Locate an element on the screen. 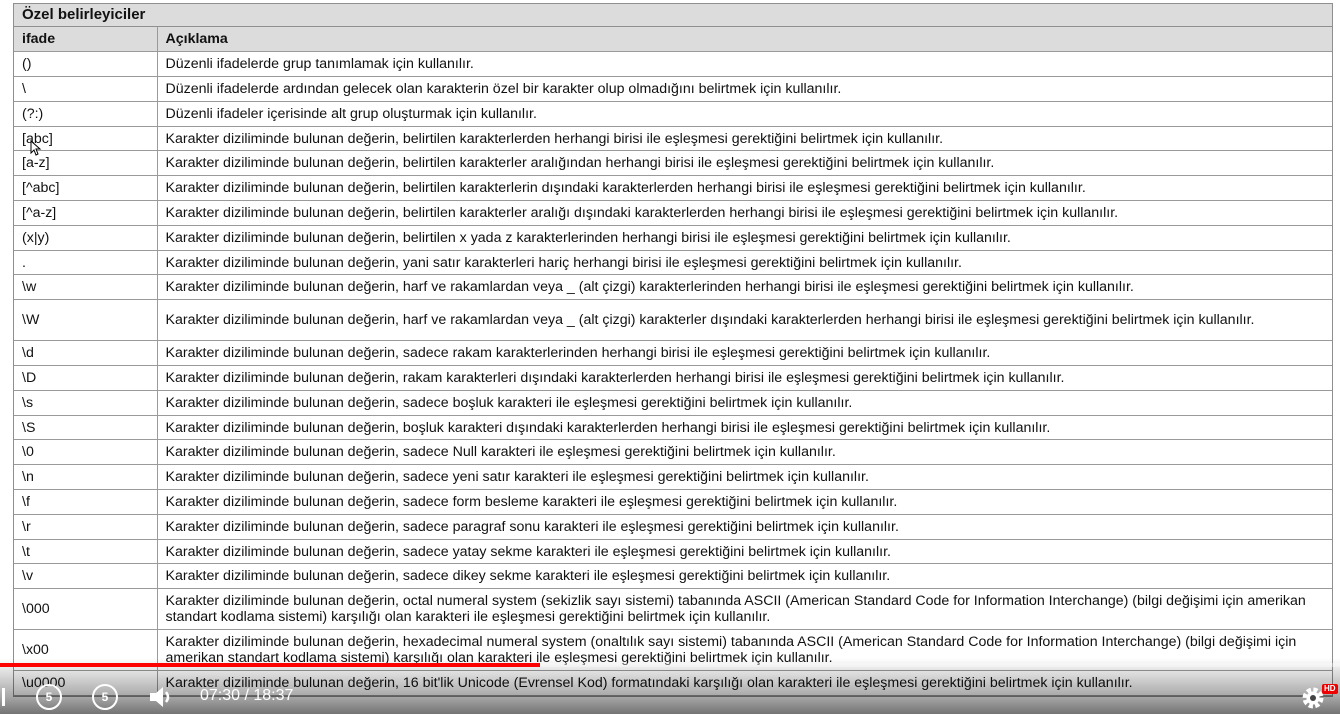  expression-cell: \d is located at coordinates (86, 353).